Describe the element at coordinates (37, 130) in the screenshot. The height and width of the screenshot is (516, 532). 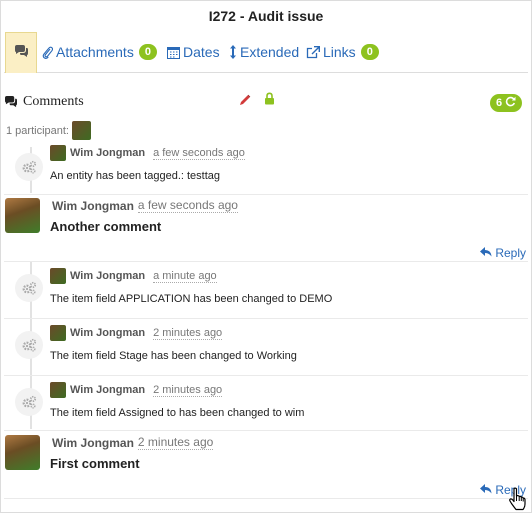
I see `participants-label: 1 participant:` at that location.